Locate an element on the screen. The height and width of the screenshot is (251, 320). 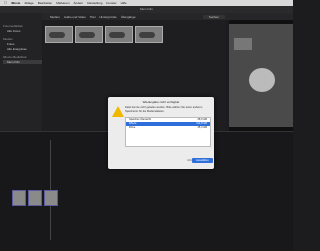
tab-audio-video: Audio und Video is located at coordinates (75, 17).